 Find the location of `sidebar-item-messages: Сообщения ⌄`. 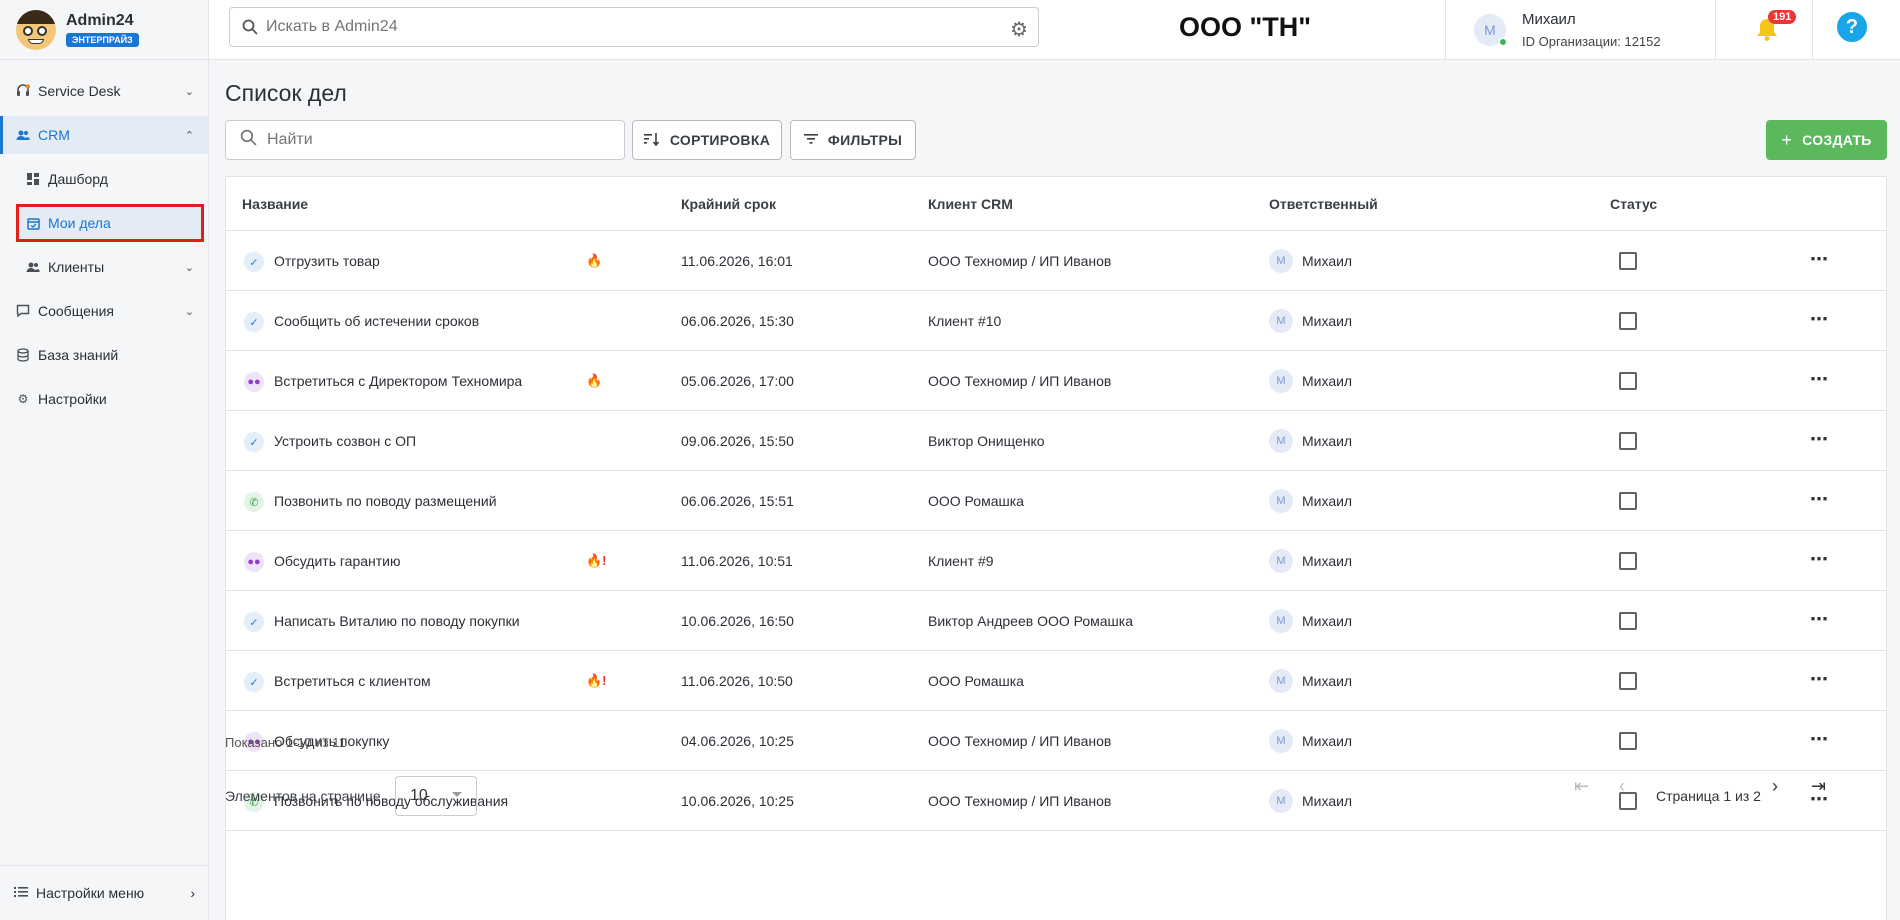

sidebar-item-messages: Сообщения ⌄ is located at coordinates (104, 311).